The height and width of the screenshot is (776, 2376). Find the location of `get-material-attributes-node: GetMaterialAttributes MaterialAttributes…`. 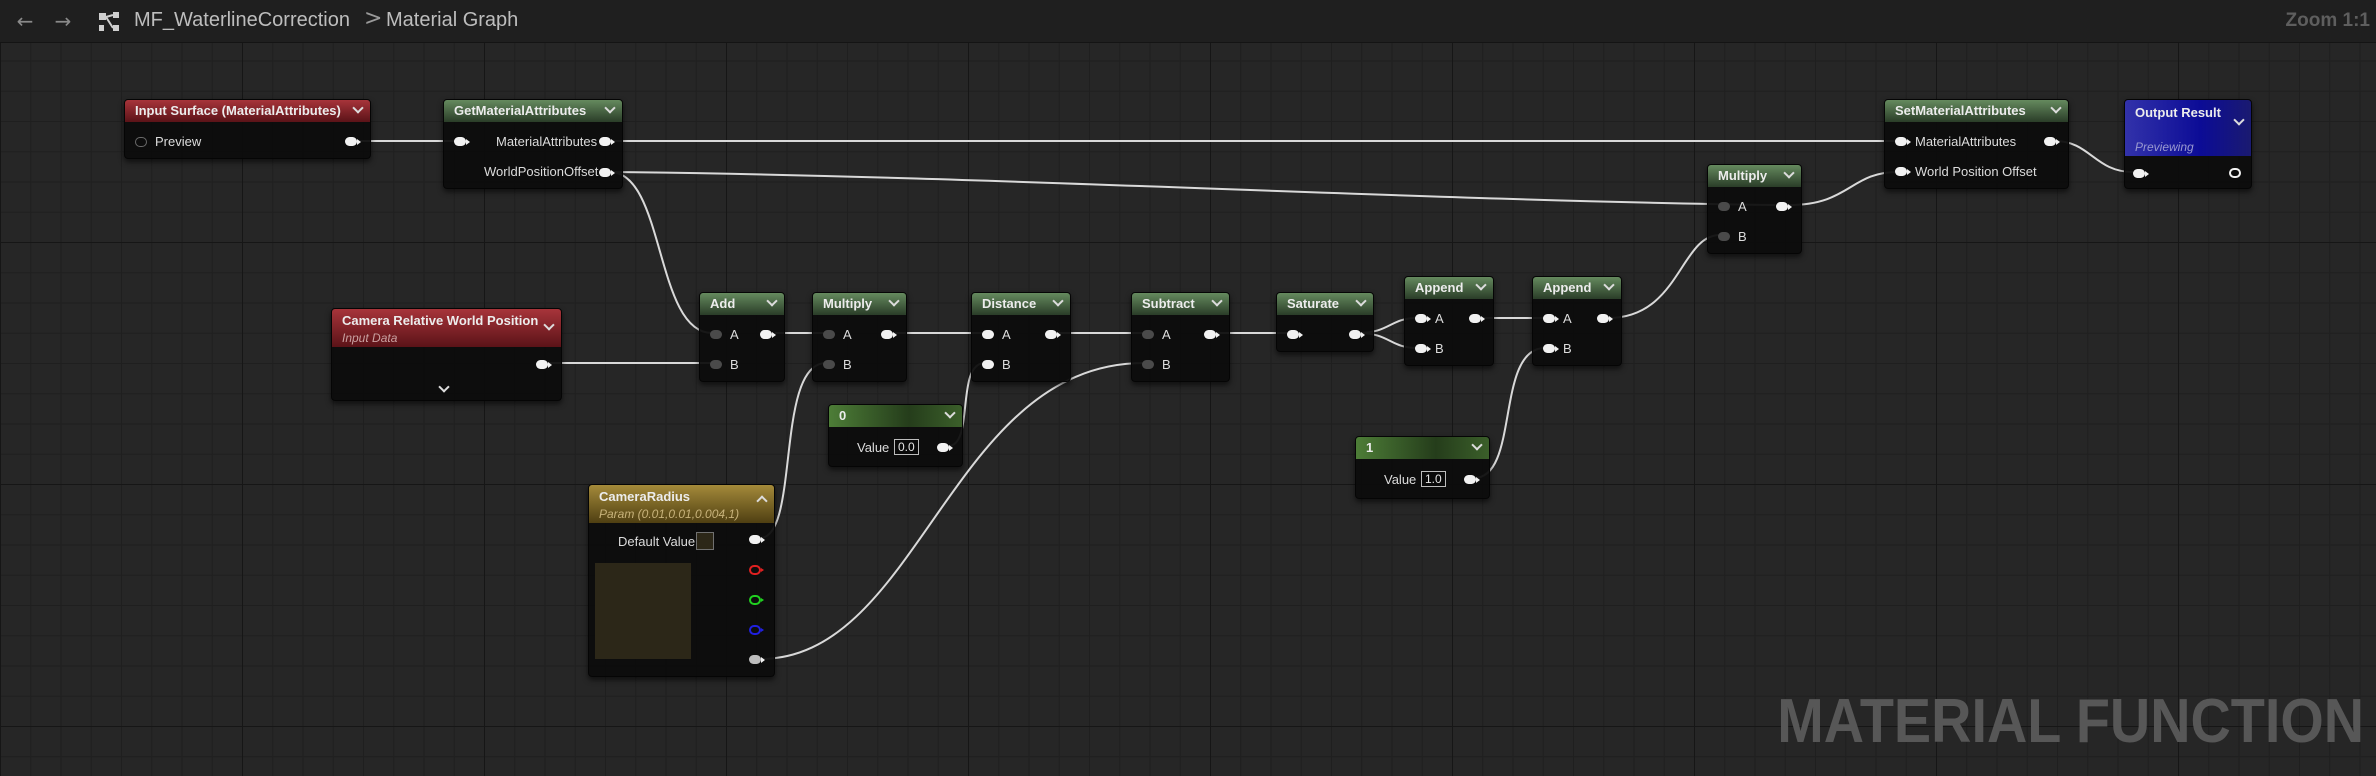

get-material-attributes-node: GetMaterialAttributes MaterialAttributes… is located at coordinates (533, 144).